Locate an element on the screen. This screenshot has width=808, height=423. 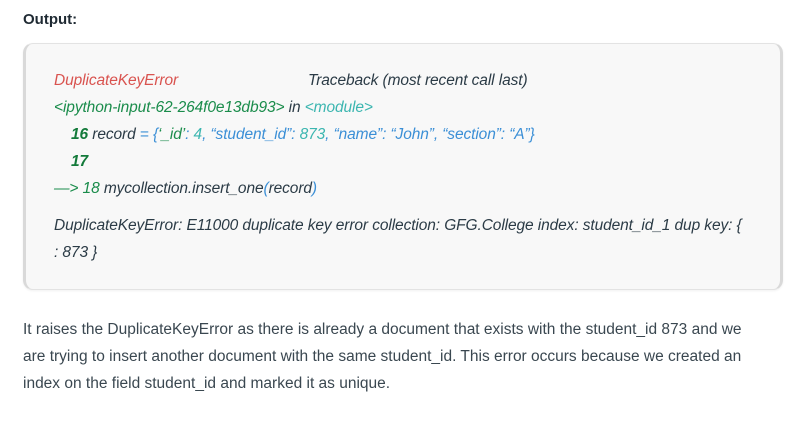
dict-close-brace: } is located at coordinates (532, 134).